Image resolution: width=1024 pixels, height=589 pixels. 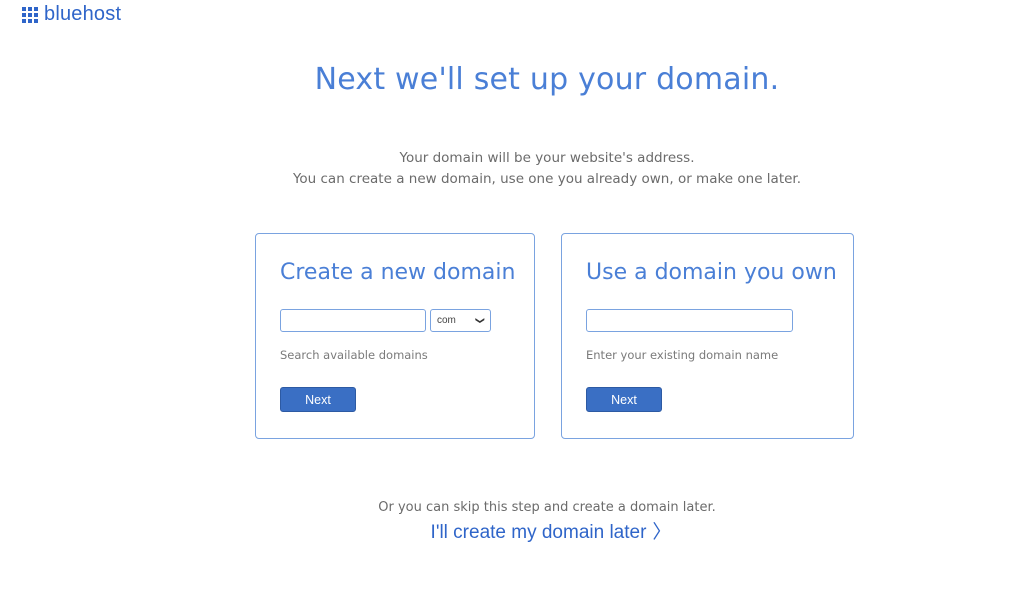 I want to click on grid-icon, so click(x=30, y=14).